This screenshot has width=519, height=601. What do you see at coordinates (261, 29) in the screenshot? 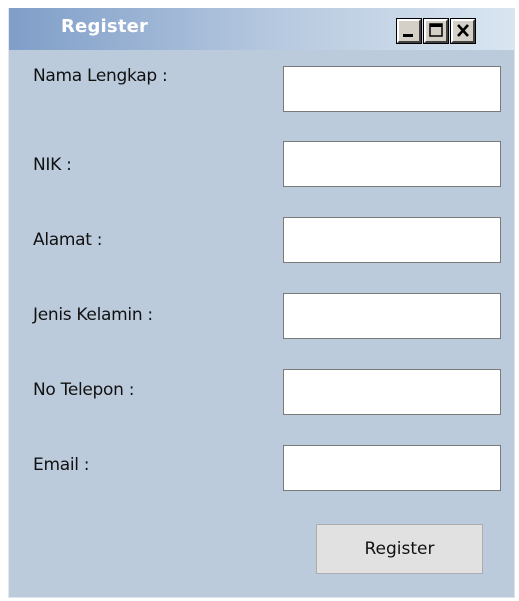
I see `title-bar: Register` at bounding box center [261, 29].